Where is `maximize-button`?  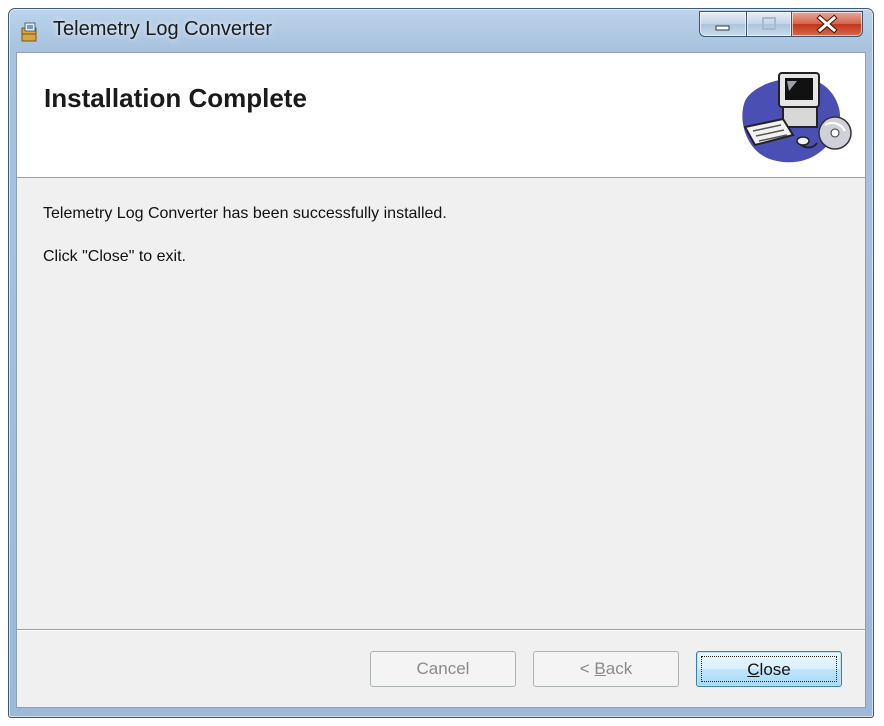 maximize-button is located at coordinates (769, 24).